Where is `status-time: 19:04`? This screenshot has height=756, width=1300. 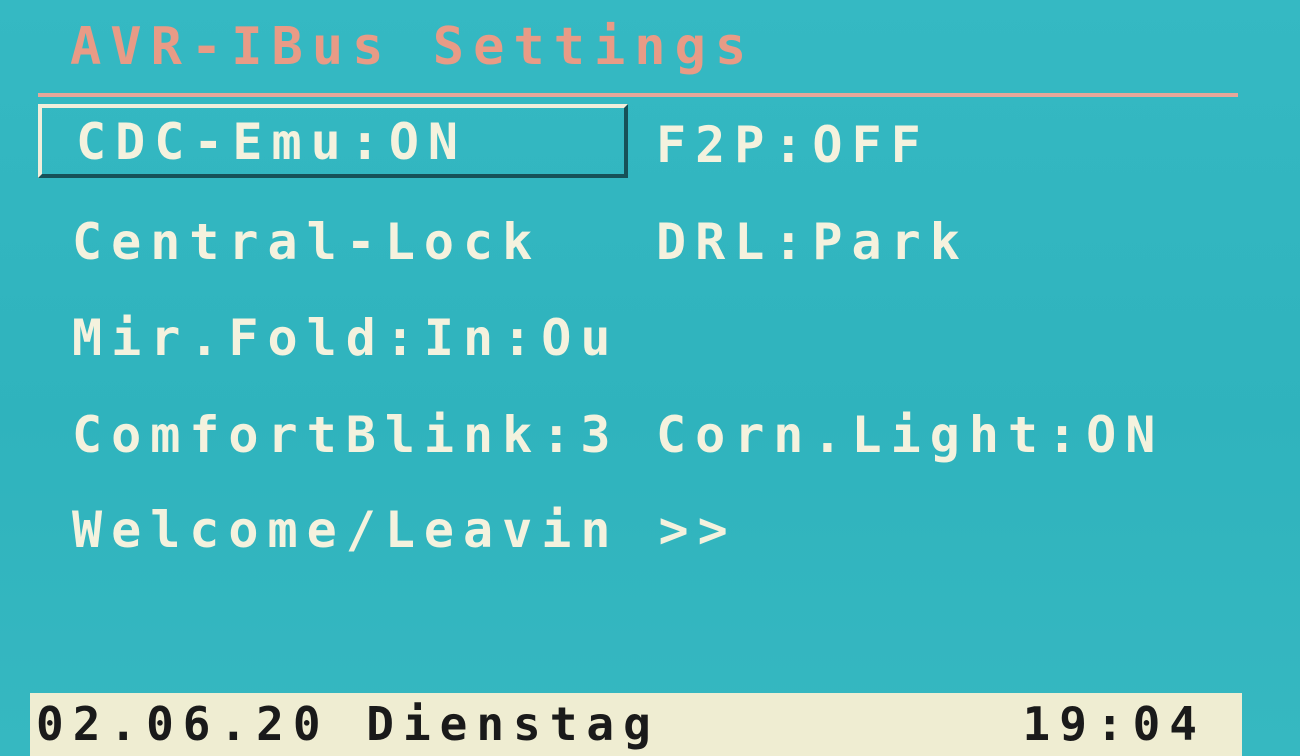 status-time: 19:04 is located at coordinates (1114, 724).